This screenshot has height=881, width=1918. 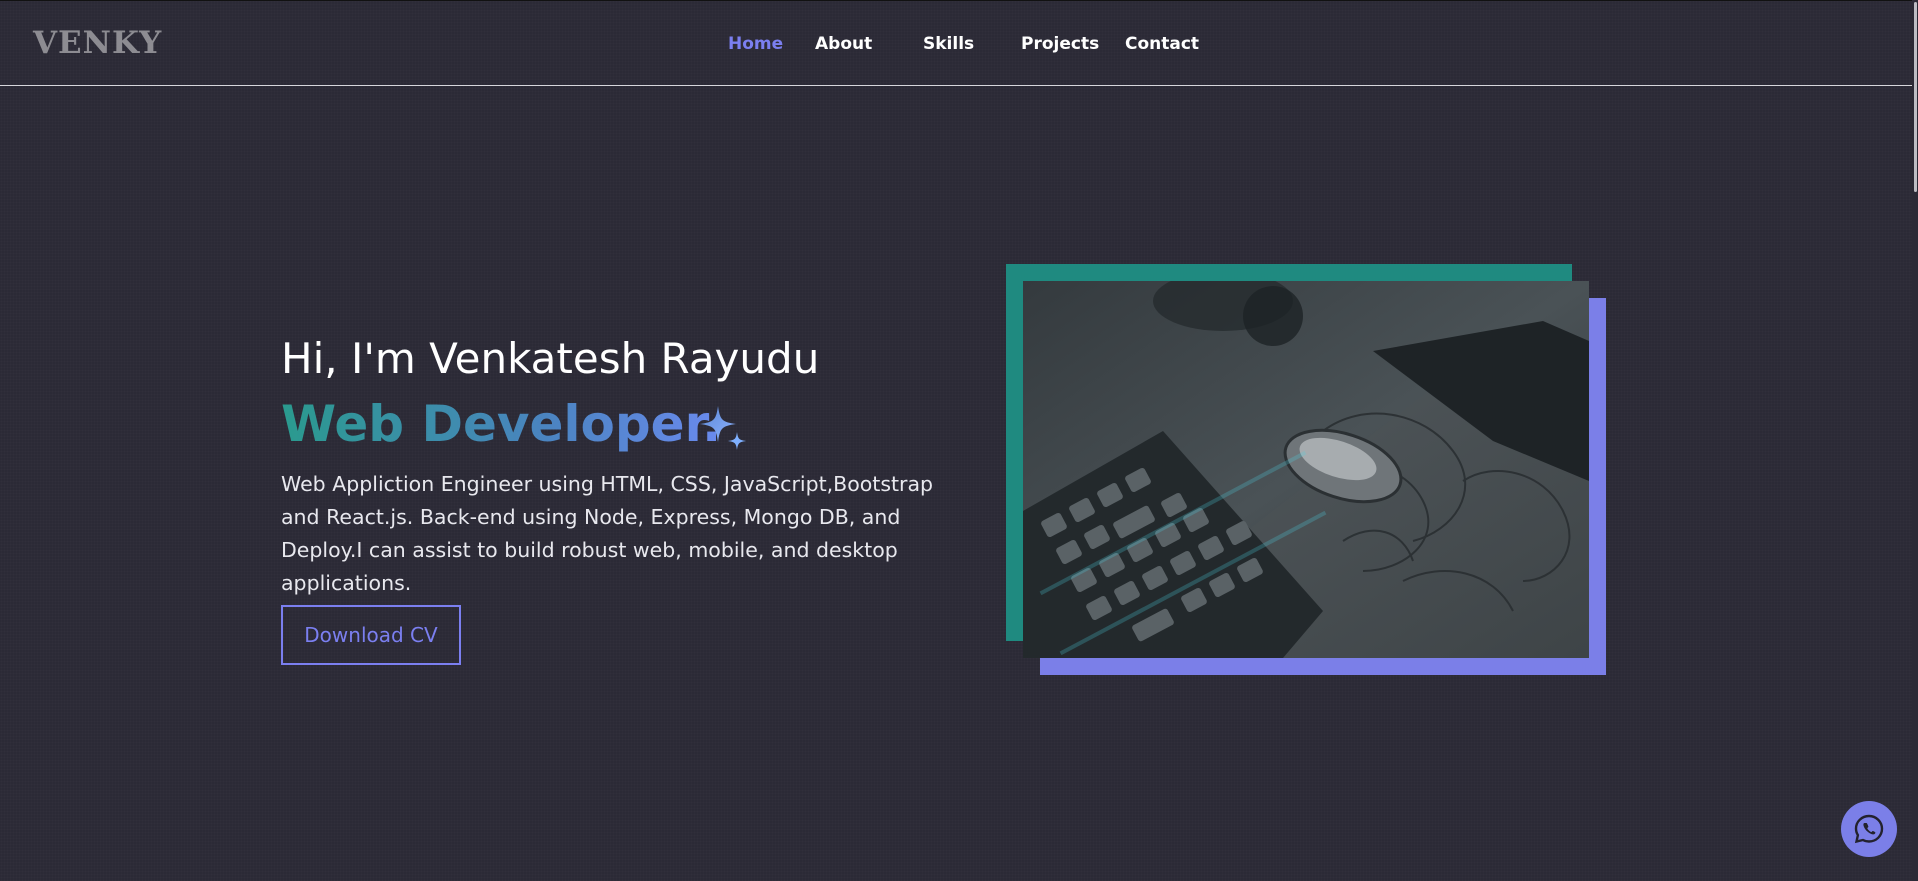 What do you see at coordinates (755, 44) in the screenshot?
I see `nav-home: Home` at bounding box center [755, 44].